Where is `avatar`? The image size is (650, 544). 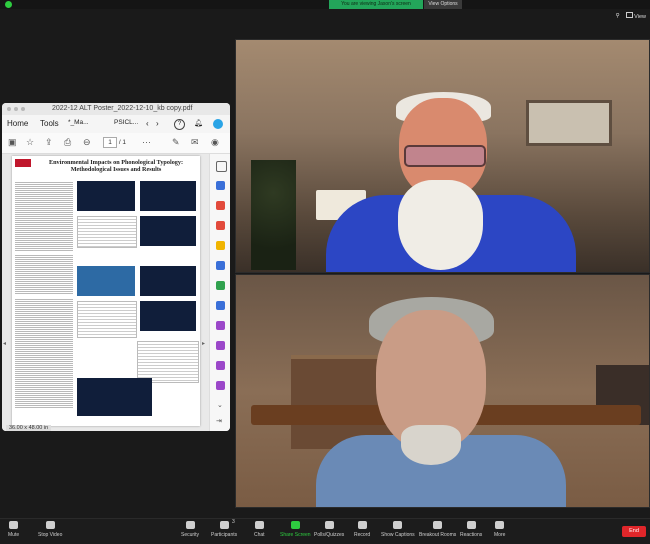 avatar is located at coordinates (218, 124).